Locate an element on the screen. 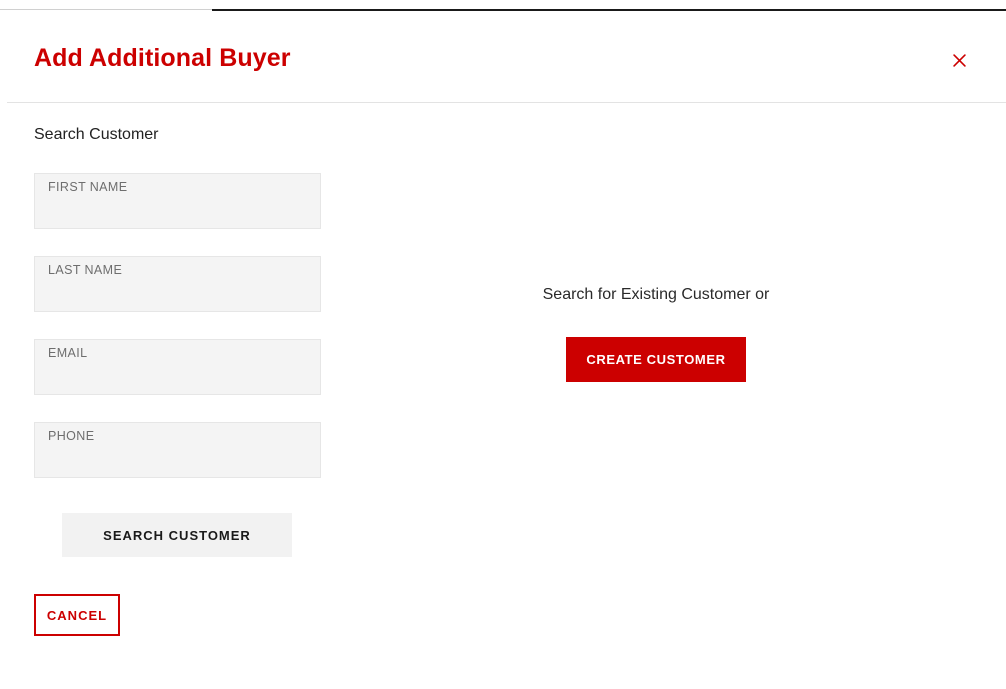 The width and height of the screenshot is (1006, 689). cancel-button: CANCEL is located at coordinates (77, 615).